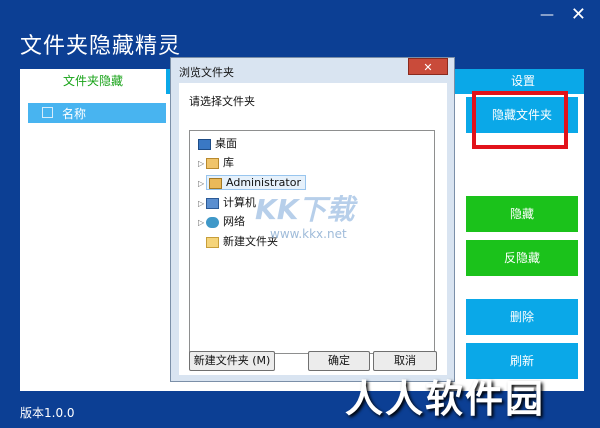 The height and width of the screenshot is (428, 600). What do you see at coordinates (212, 203) in the screenshot?
I see `computer-icon` at bounding box center [212, 203].